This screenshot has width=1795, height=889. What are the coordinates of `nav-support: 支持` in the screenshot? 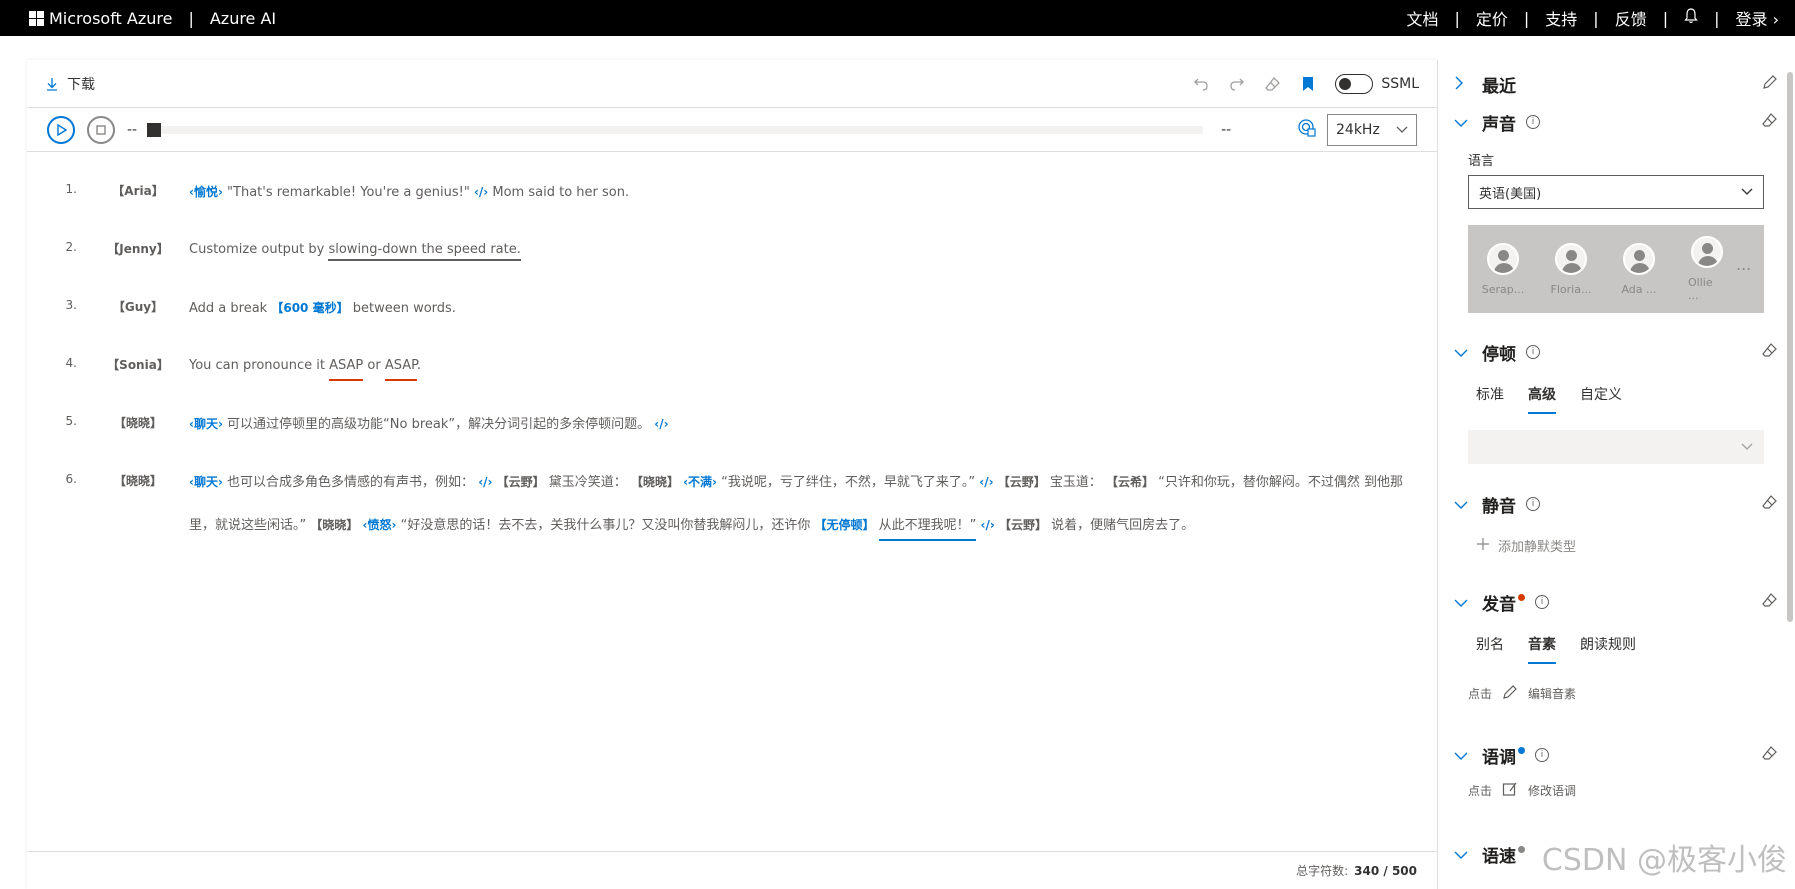 It's located at (1561, 18).